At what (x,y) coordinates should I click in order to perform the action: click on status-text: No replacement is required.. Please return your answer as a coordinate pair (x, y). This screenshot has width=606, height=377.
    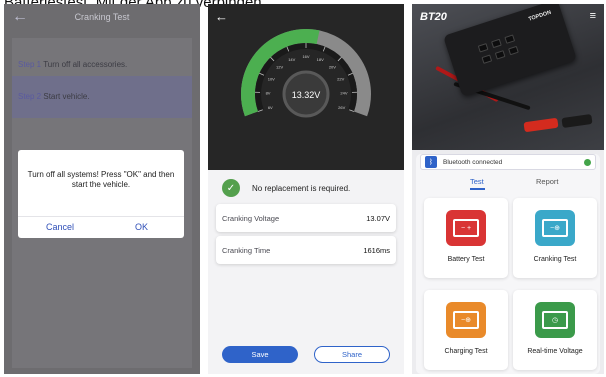
    Looking at the image, I should click on (301, 188).